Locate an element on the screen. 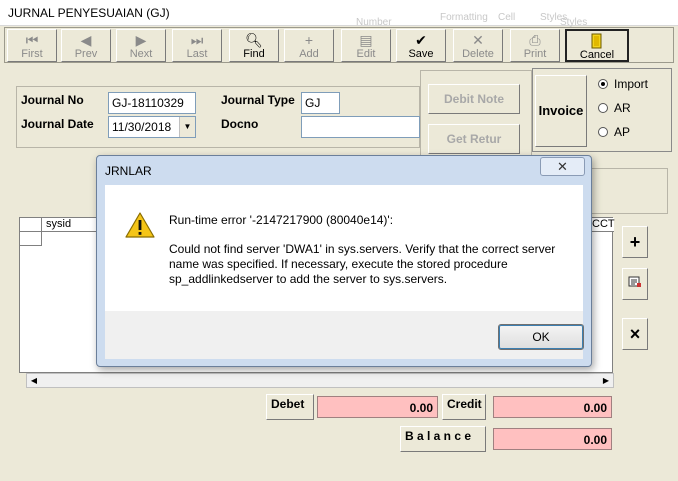 The height and width of the screenshot is (481, 678). exit-door-icon is located at coordinates (597, 41).